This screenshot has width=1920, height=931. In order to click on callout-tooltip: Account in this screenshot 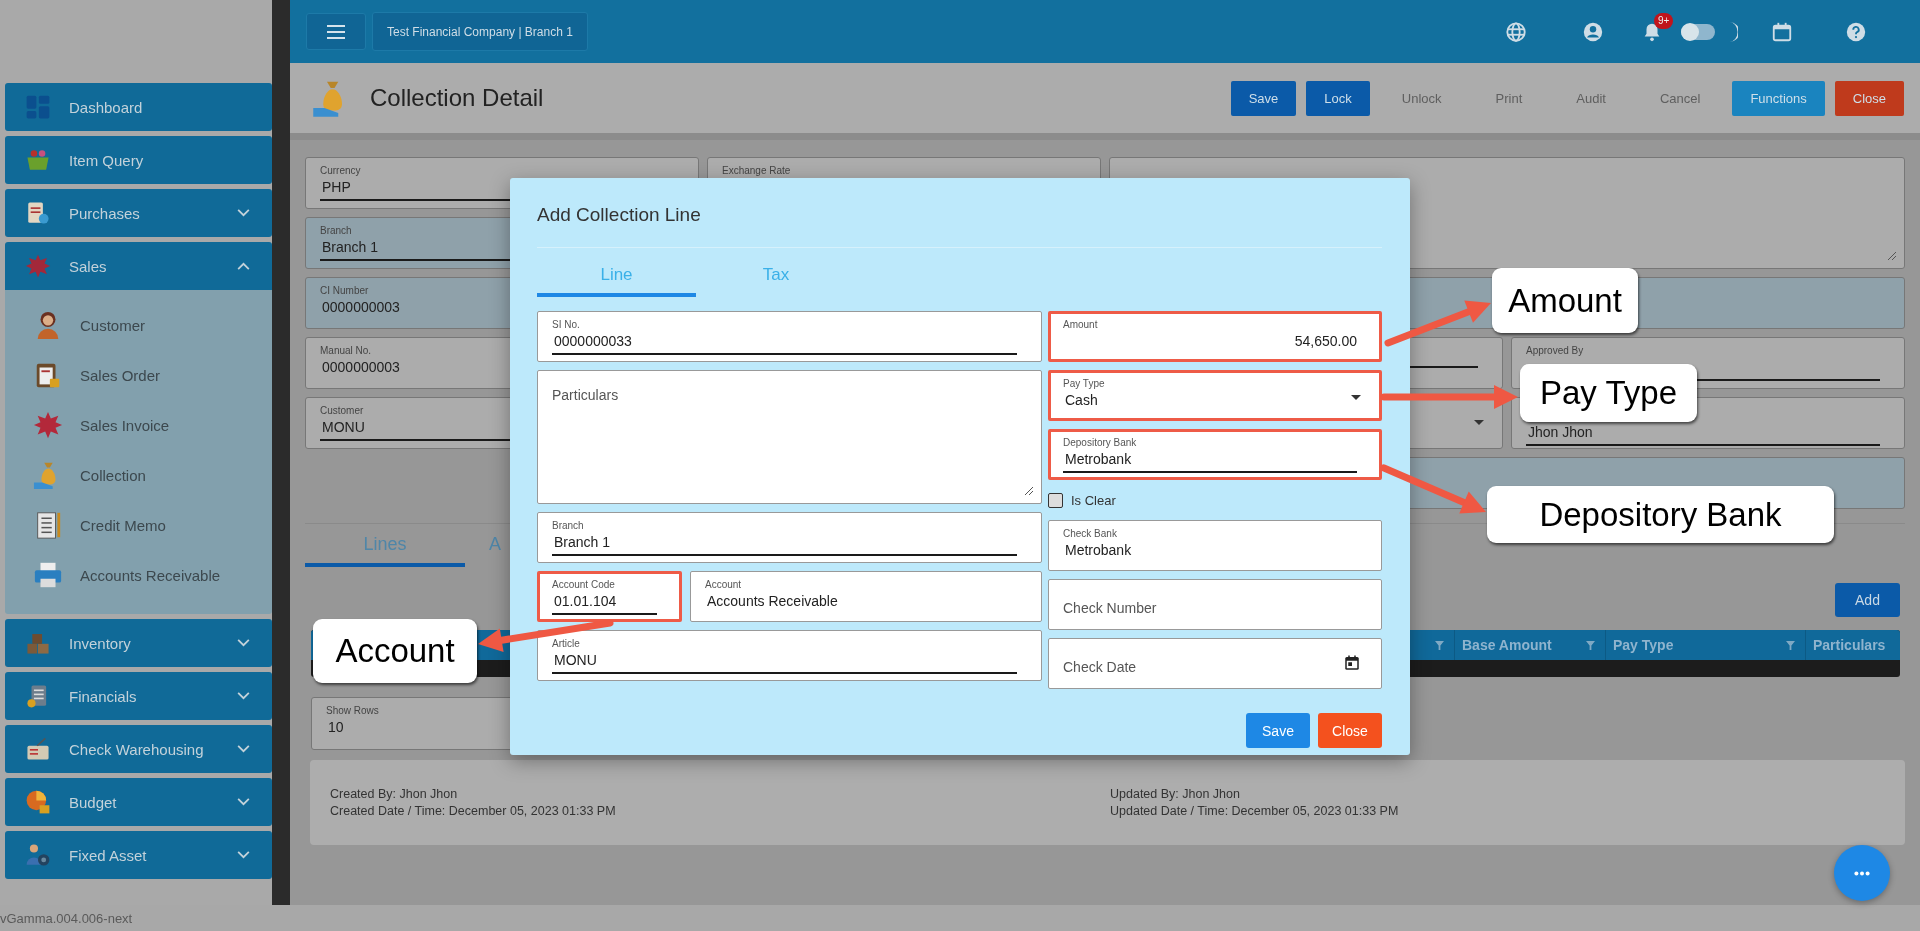, I will do `click(395, 651)`.